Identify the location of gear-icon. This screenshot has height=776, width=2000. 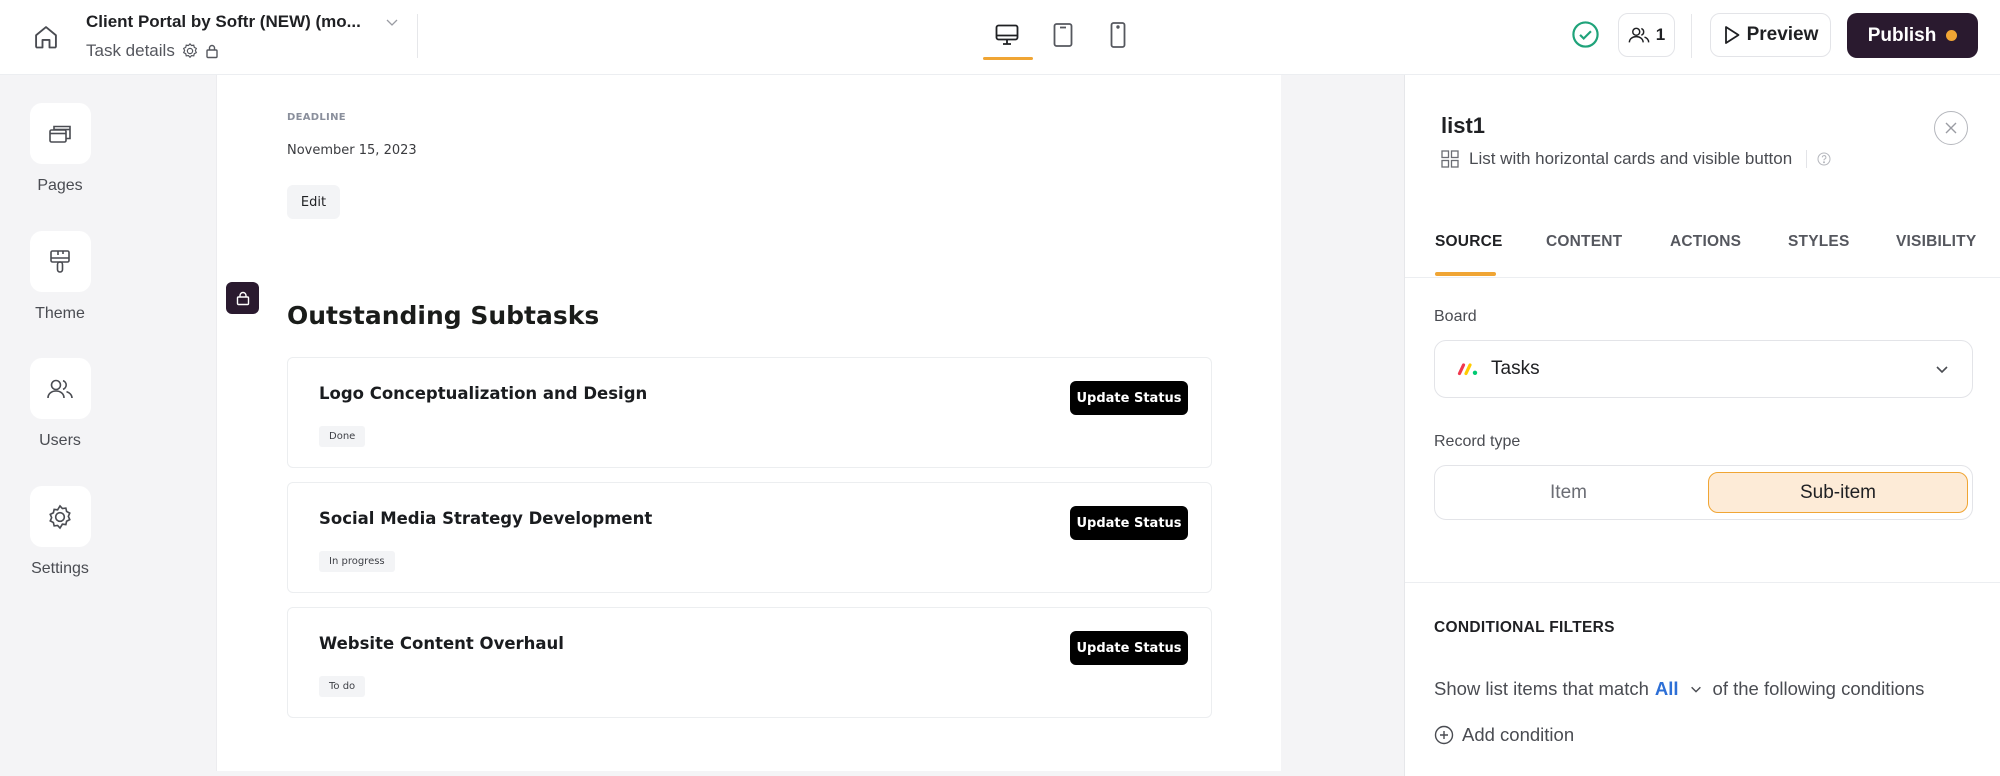
(60, 516).